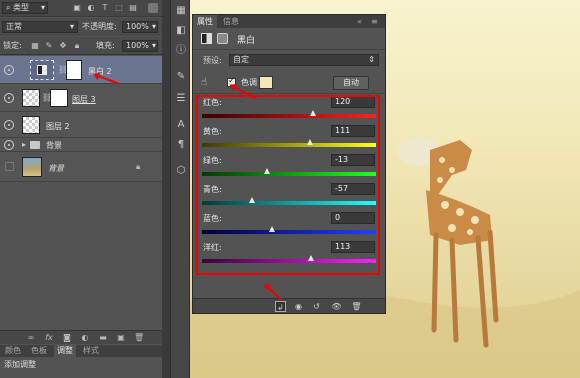 The width and height of the screenshot is (580, 378). I want to click on adjustment-filter-icon: ◐, so click(91, 8).